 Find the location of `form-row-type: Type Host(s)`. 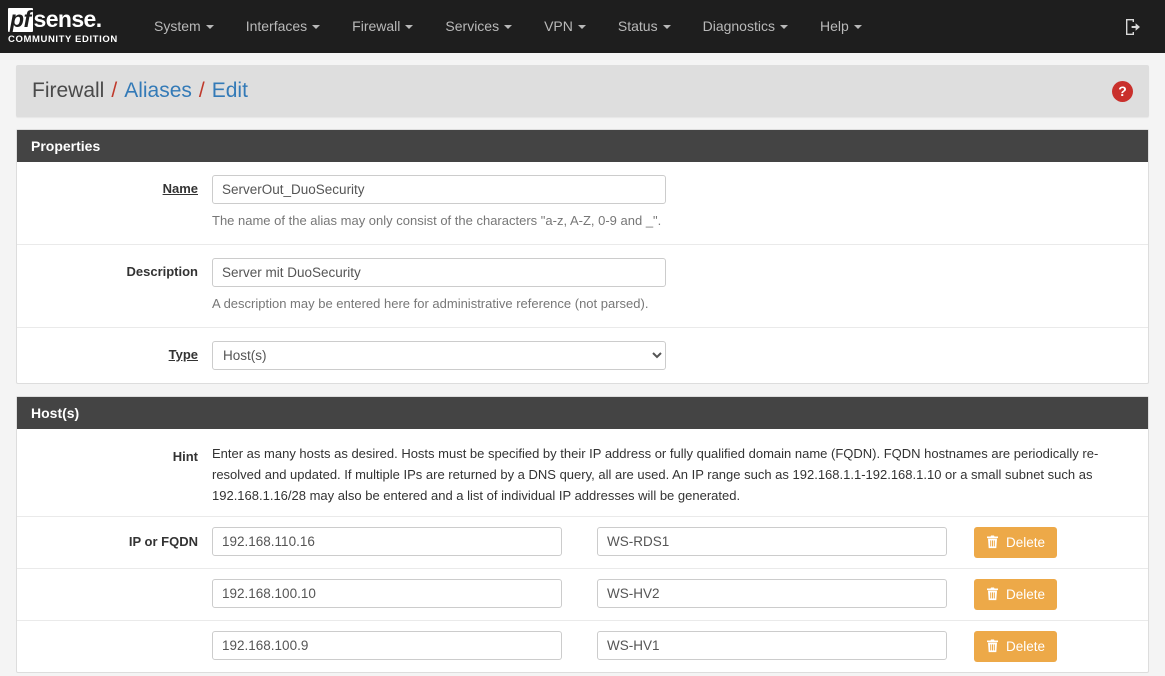

form-row-type: Type Host(s) is located at coordinates (582, 355).